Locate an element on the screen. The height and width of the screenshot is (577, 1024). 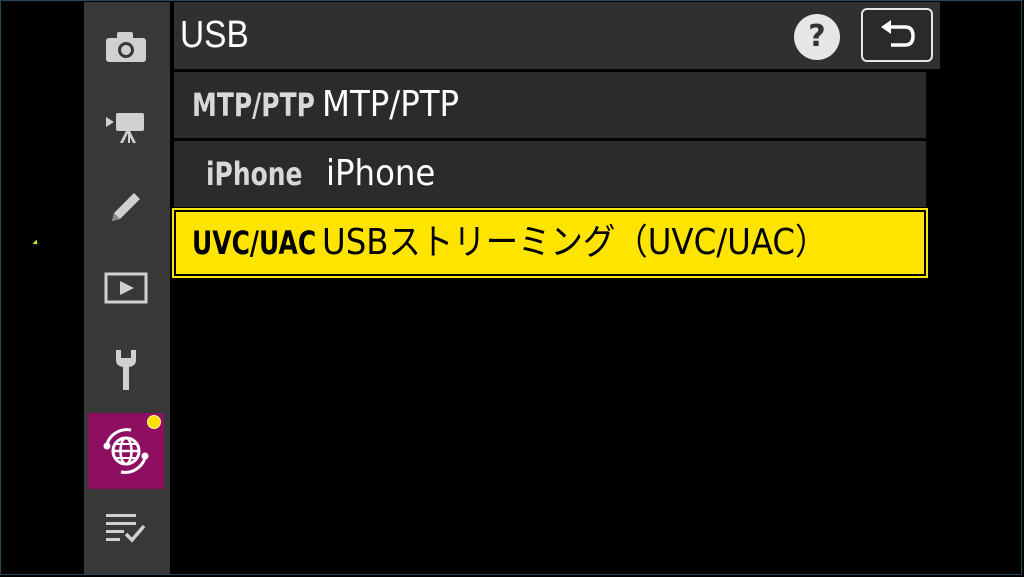
help-button: ? is located at coordinates (817, 37).